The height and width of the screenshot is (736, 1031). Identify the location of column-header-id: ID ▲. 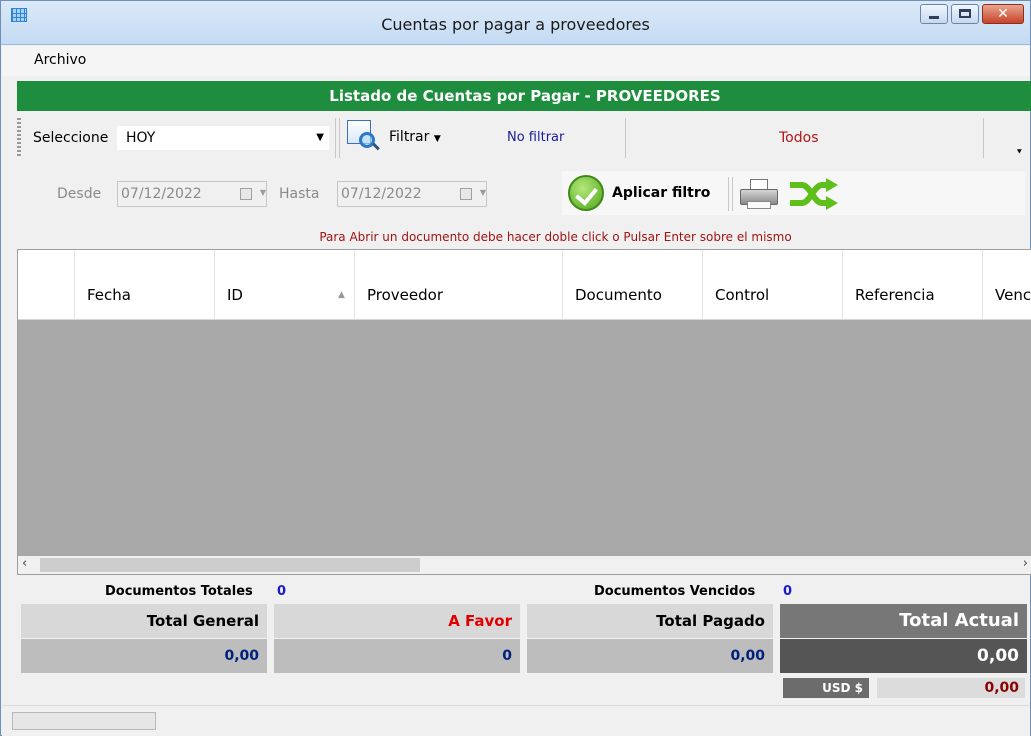
(284, 285).